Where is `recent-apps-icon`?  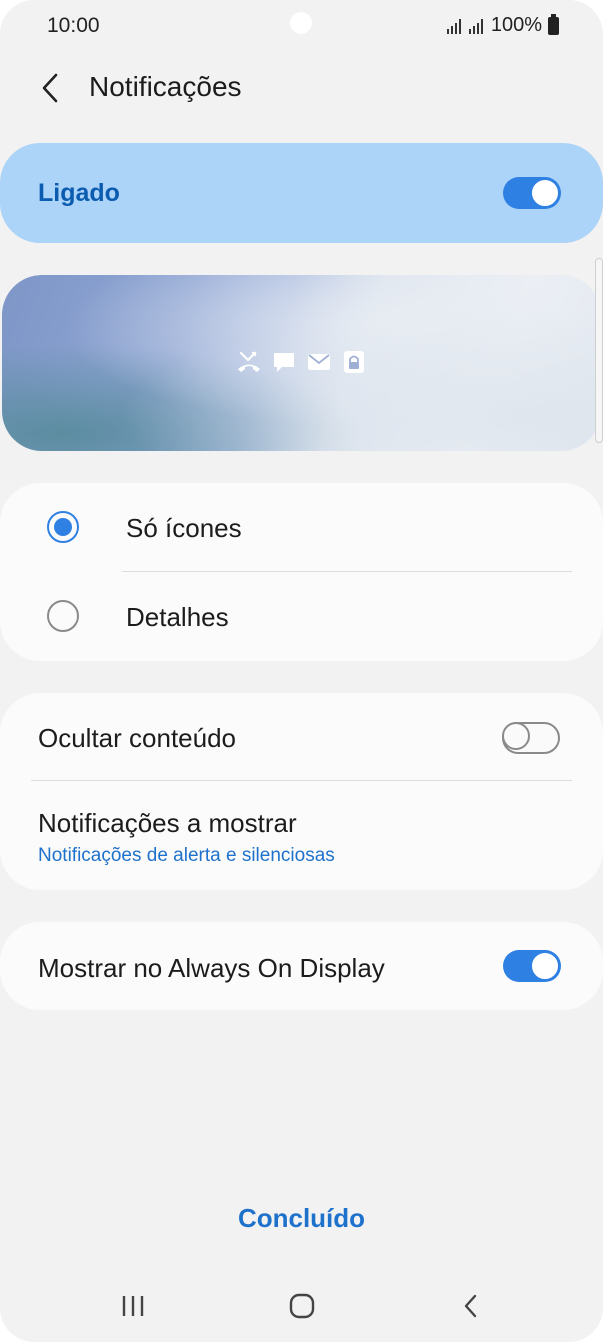
recent-apps-icon is located at coordinates (133, 1306).